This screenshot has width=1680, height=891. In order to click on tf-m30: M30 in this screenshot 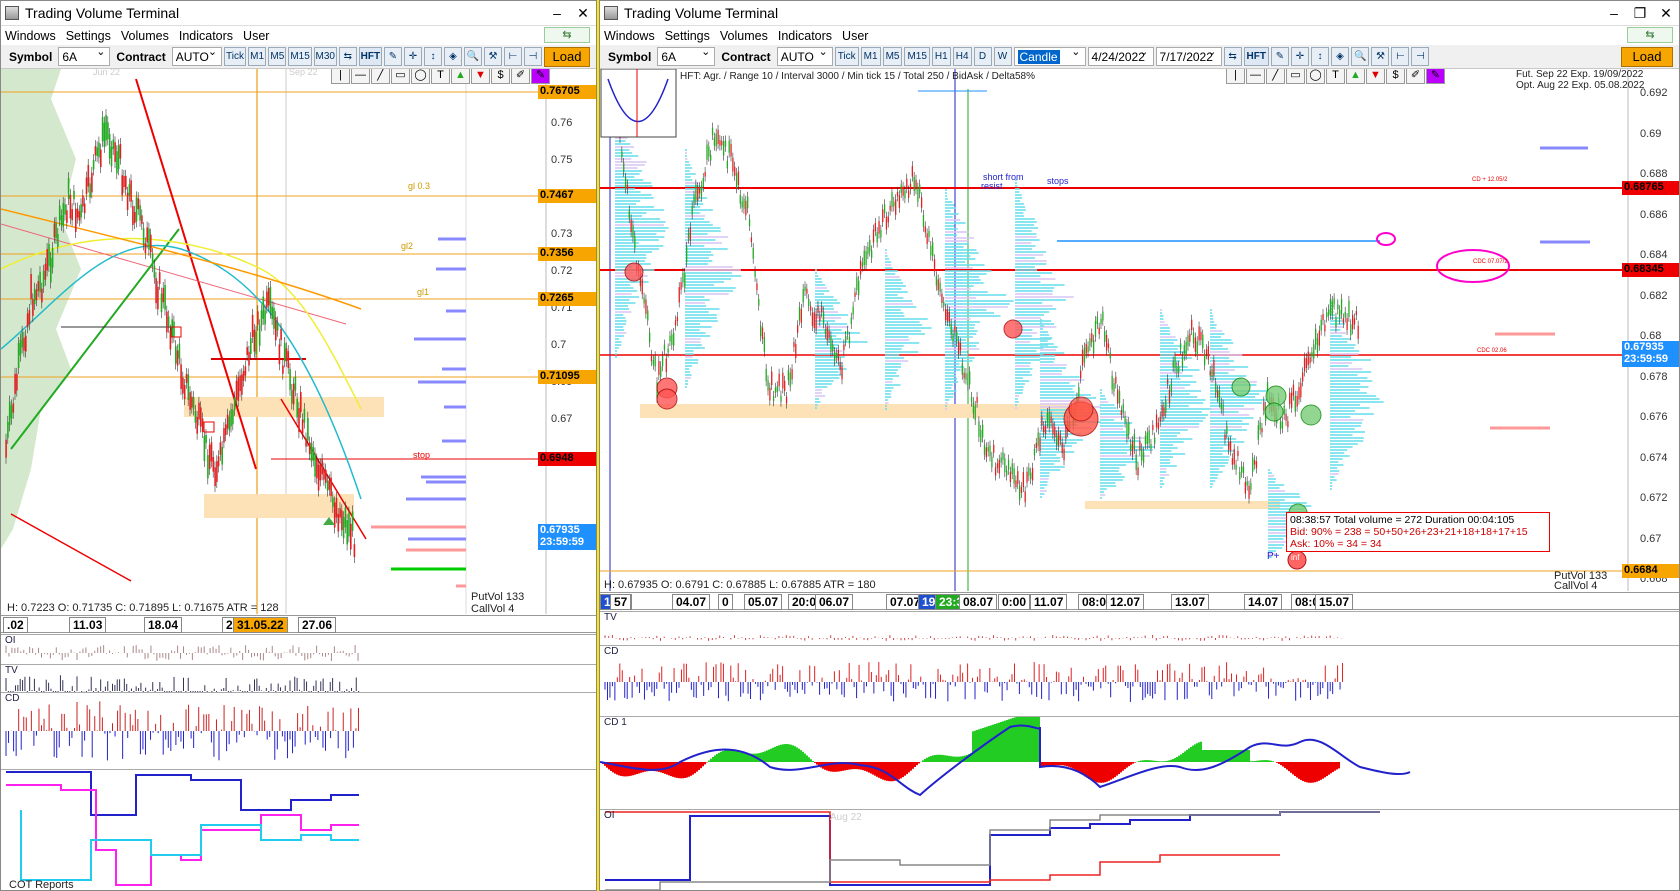, I will do `click(325, 56)`.